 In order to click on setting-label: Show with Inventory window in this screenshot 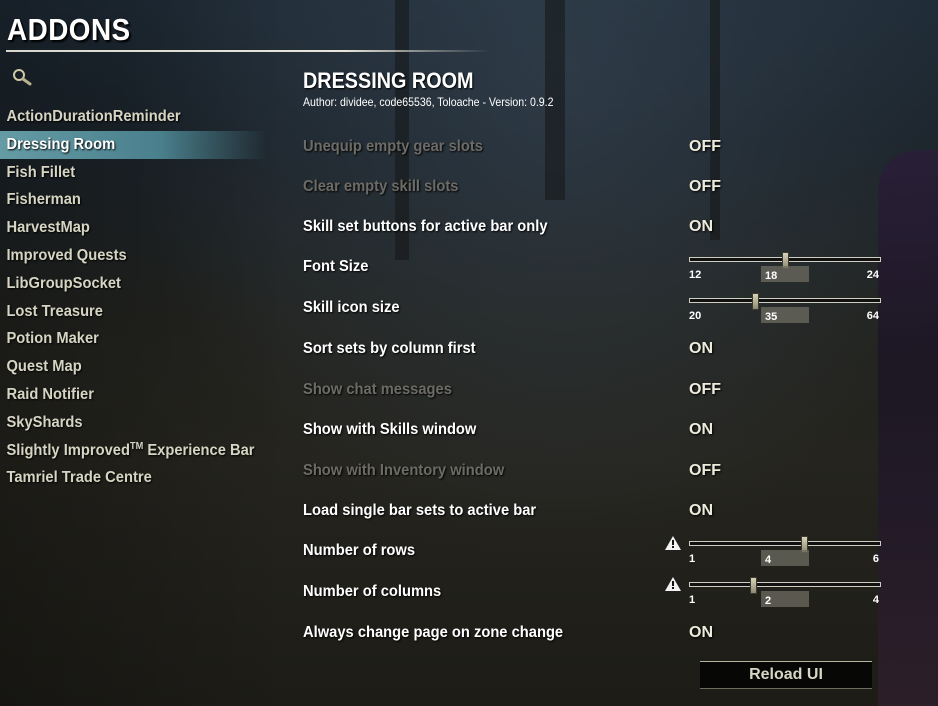, I will do `click(404, 470)`.